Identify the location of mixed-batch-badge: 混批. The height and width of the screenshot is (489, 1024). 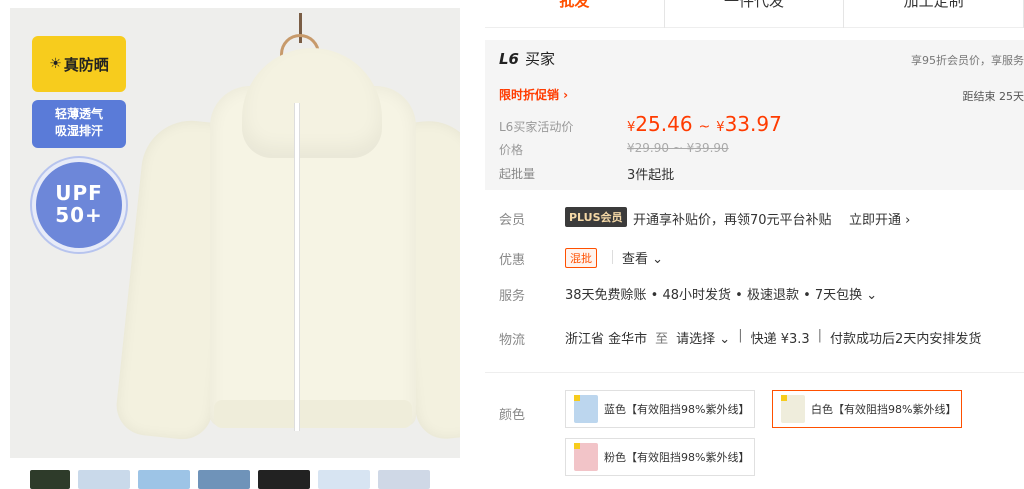
(581, 258).